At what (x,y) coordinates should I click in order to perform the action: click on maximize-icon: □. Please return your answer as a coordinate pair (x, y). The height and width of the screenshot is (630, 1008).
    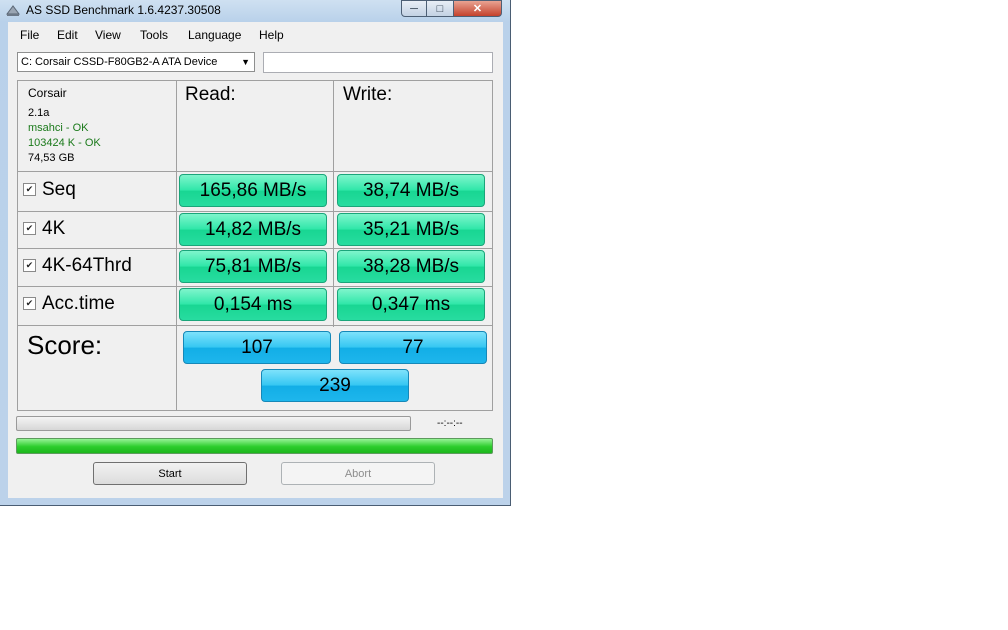
    Looking at the image, I should click on (440, 8).